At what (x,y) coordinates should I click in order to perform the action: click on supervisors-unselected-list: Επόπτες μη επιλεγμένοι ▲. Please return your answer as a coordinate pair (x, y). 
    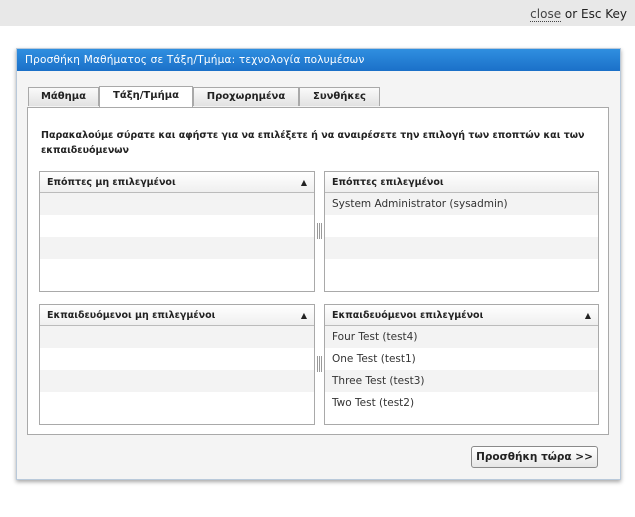
    Looking at the image, I should click on (177, 231).